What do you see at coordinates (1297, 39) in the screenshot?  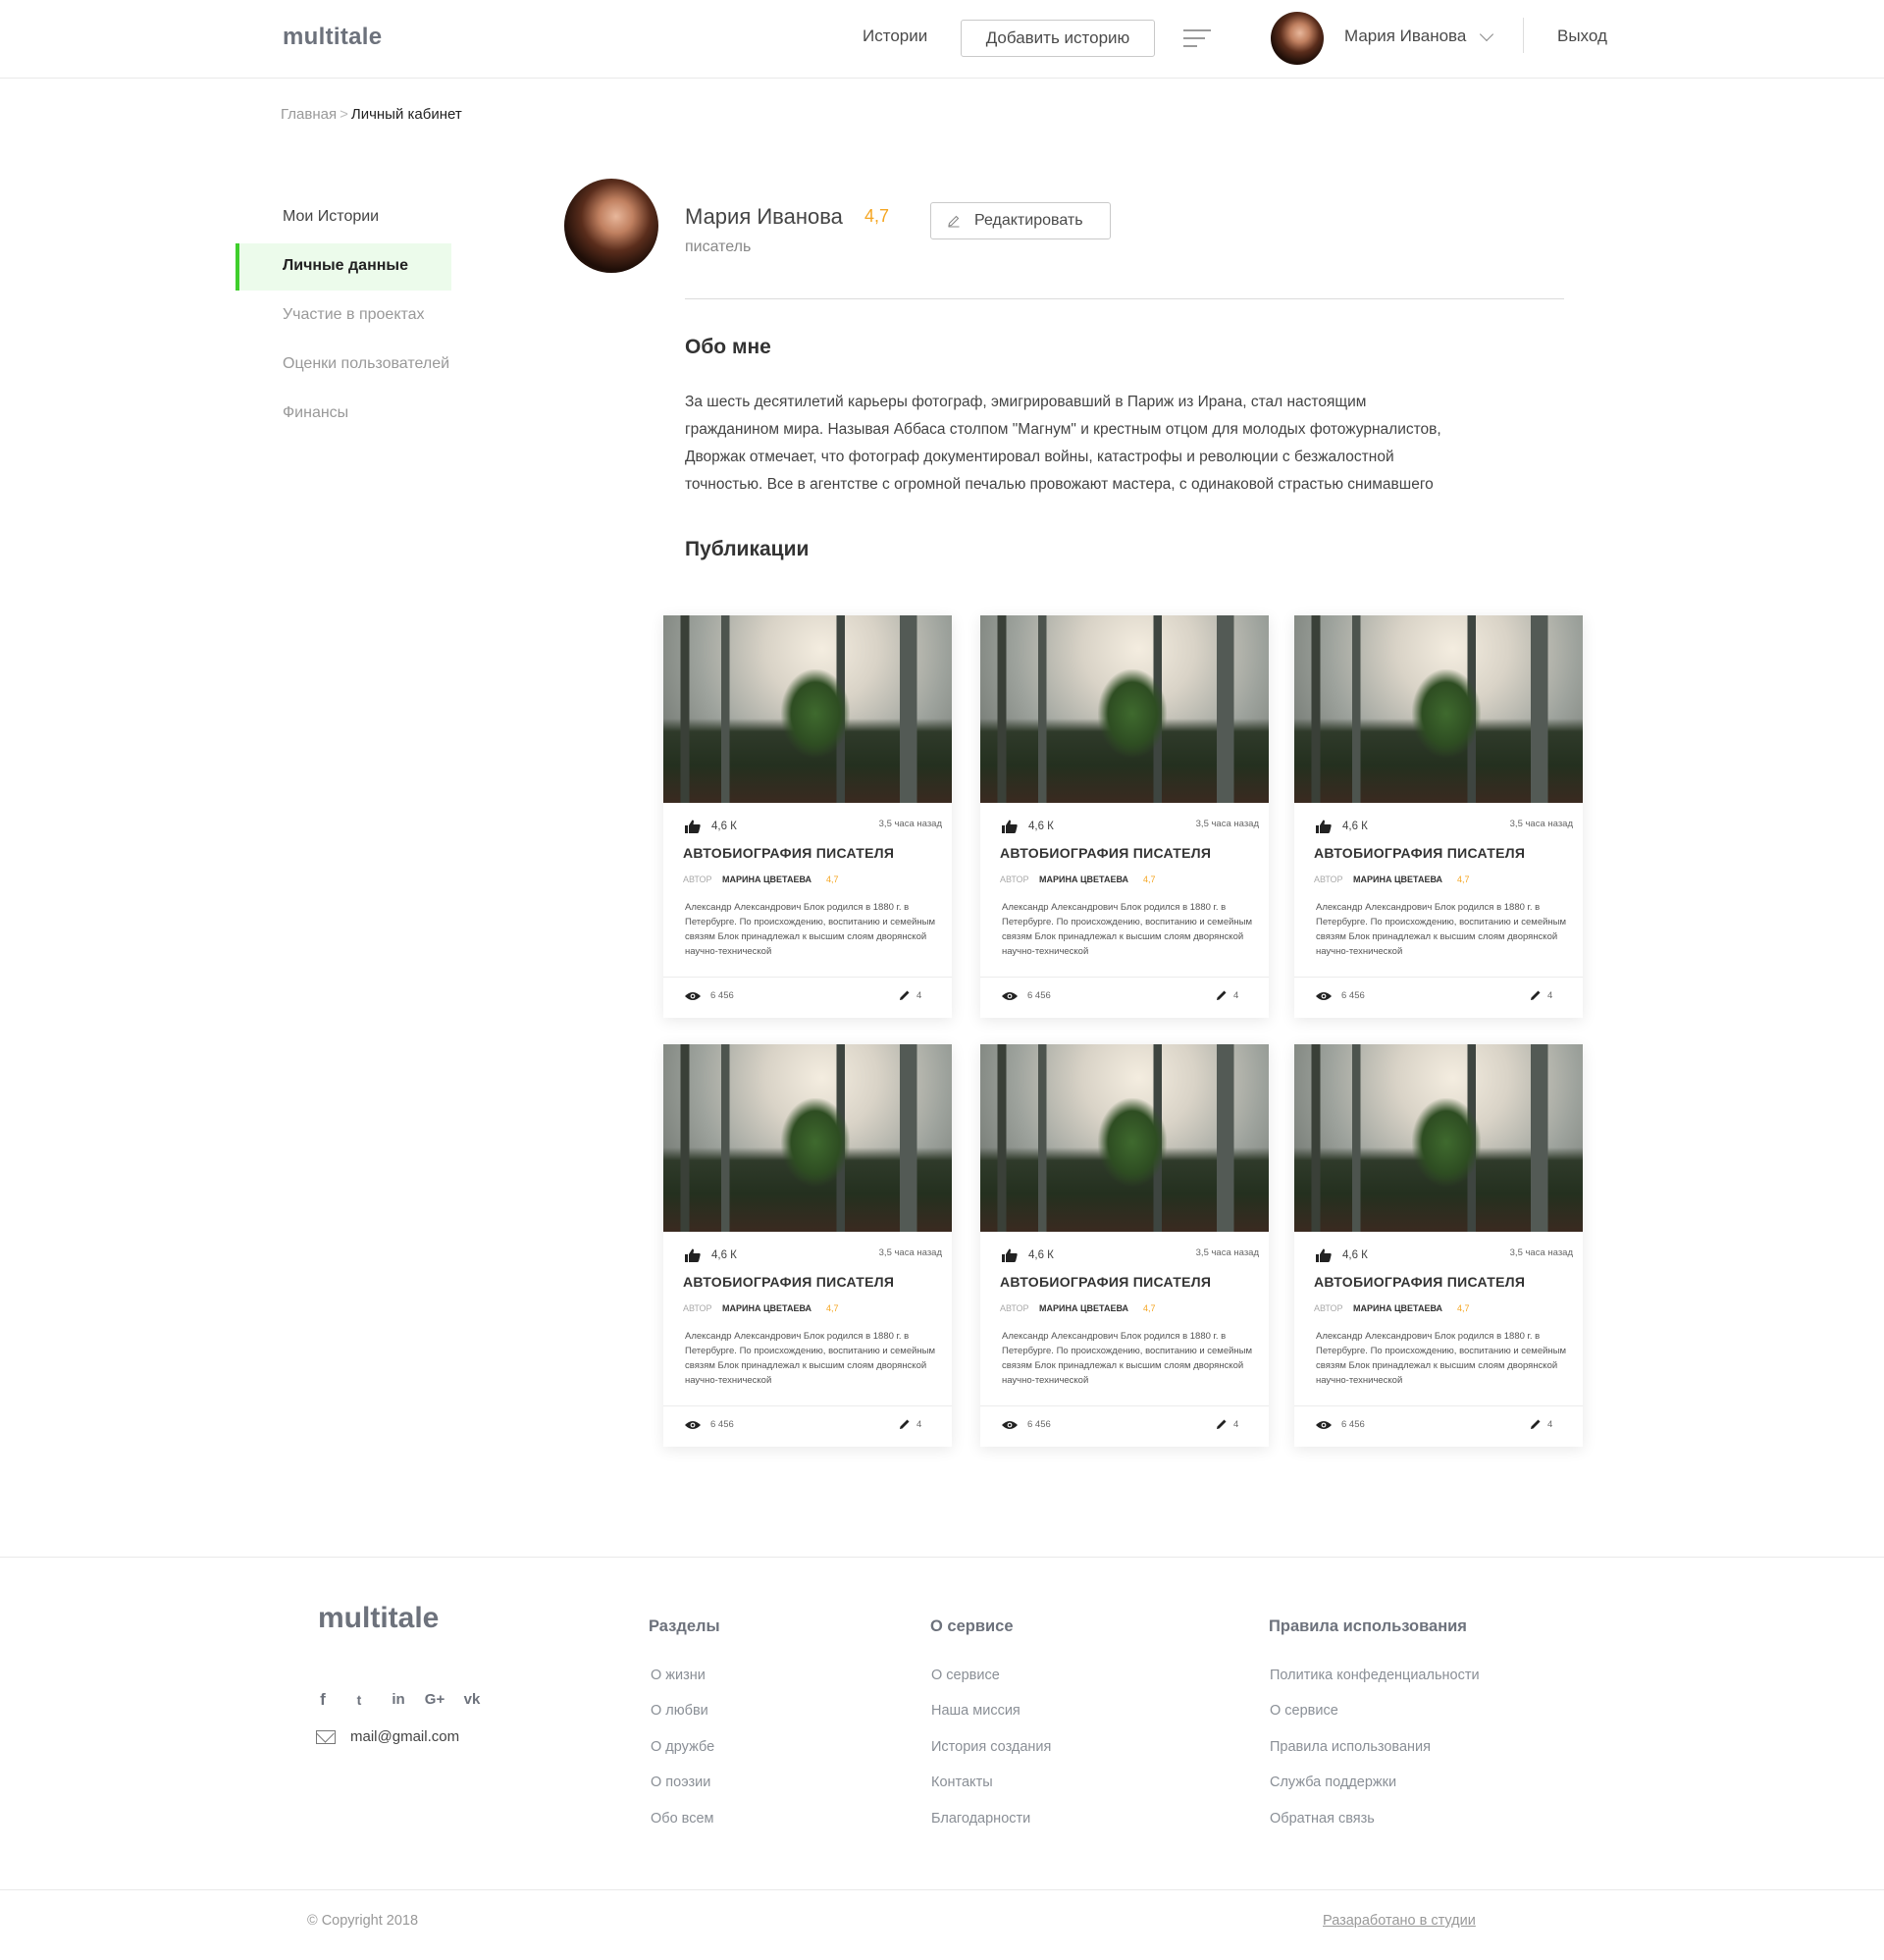 I see `avatar` at bounding box center [1297, 39].